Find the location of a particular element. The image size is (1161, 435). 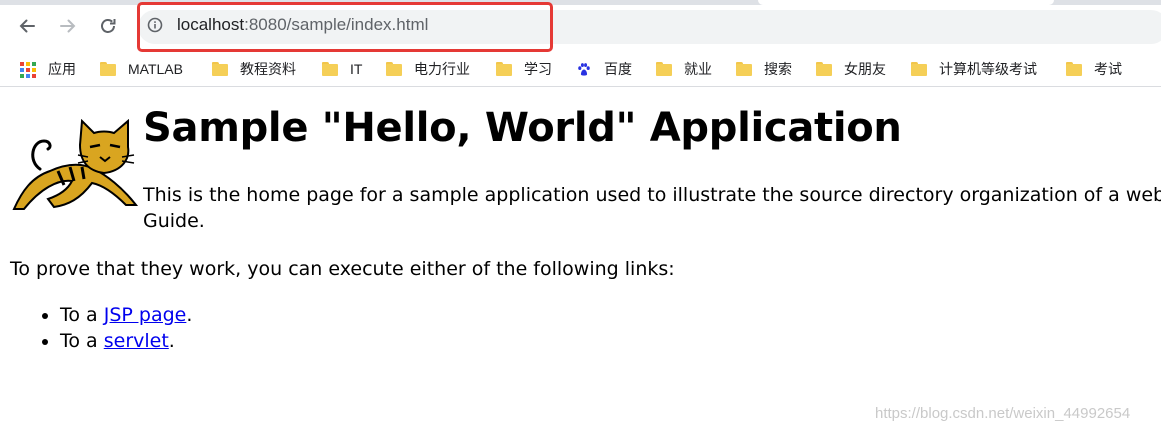

bookmark-label: 女朋友 is located at coordinates (865, 69).